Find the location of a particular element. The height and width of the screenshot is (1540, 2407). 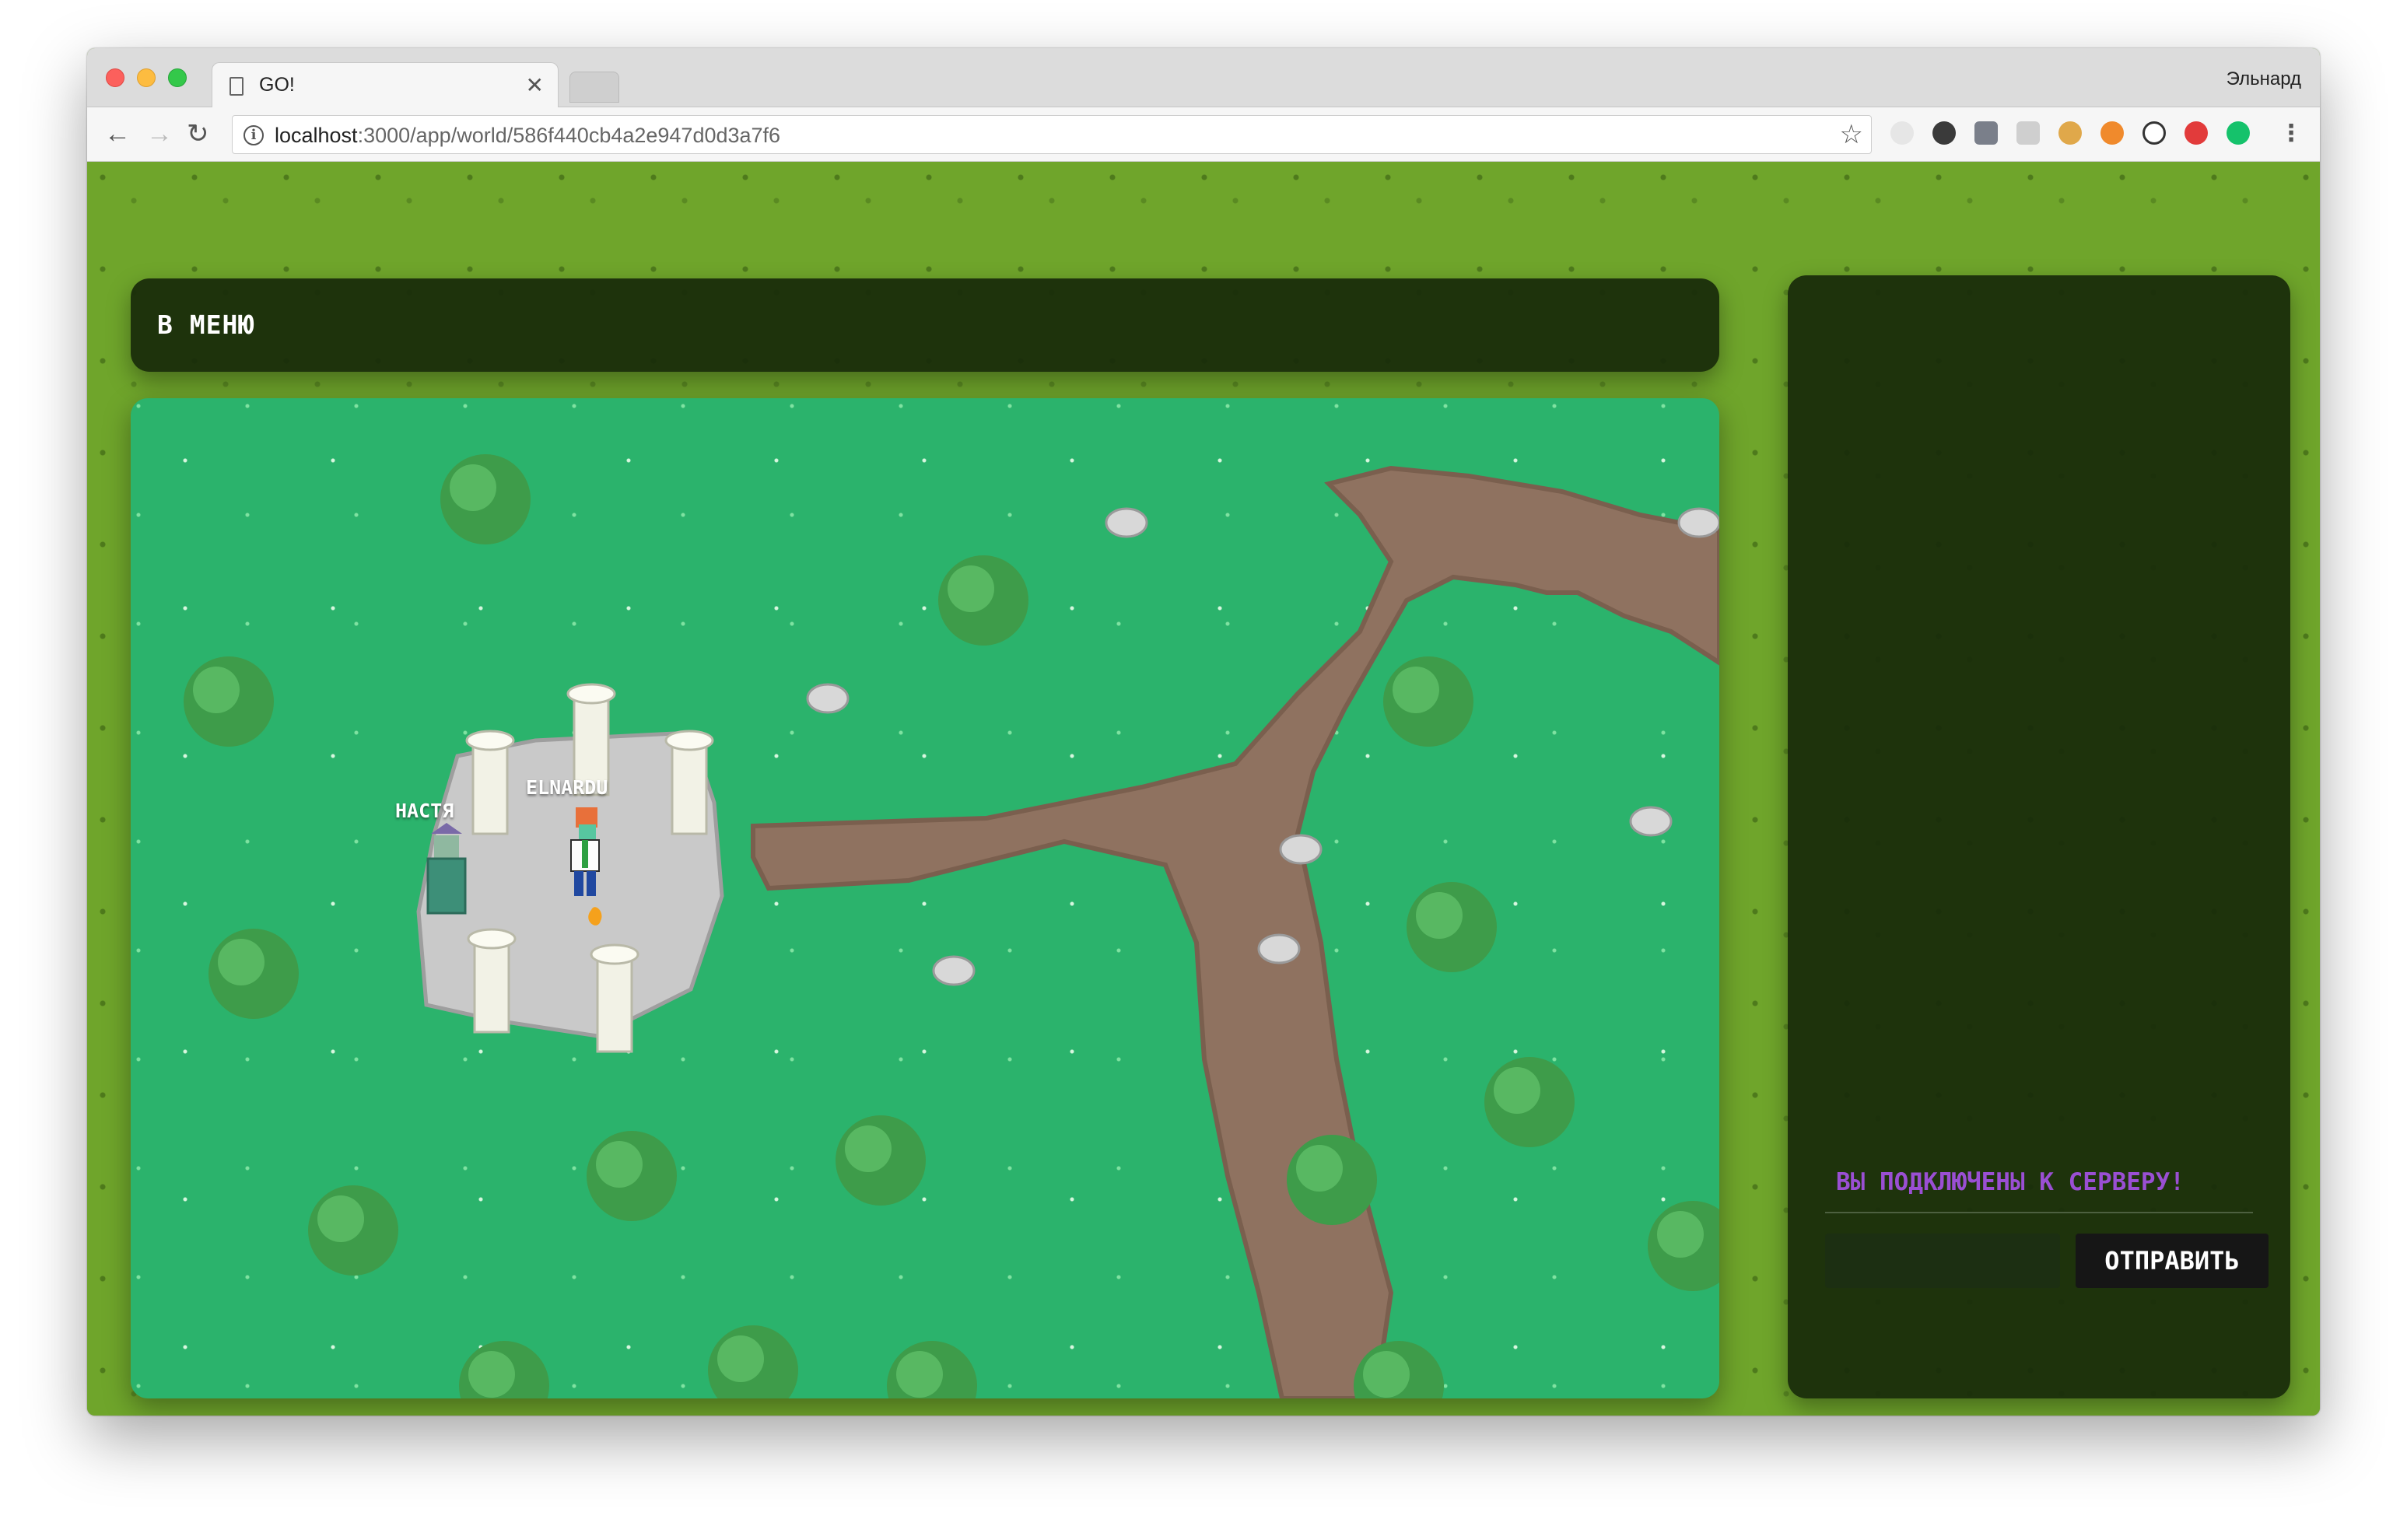

grammarly-icon is located at coordinates (2238, 133).